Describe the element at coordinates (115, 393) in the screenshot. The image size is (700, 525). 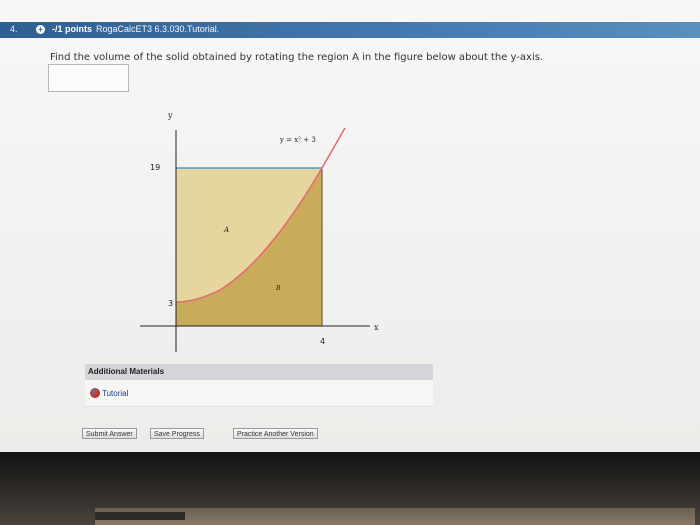
I see `tutorial-label: Tutorial` at that location.